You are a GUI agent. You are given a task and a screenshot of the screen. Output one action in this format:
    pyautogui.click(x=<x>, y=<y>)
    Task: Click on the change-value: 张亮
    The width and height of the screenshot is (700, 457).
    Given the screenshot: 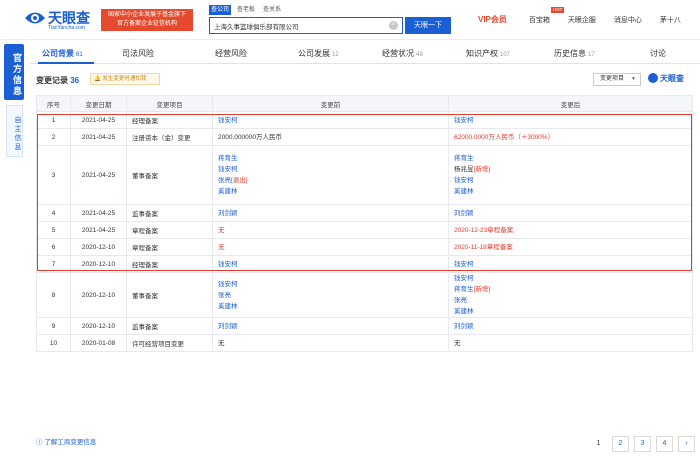 What is the action you would take?
    pyautogui.click(x=333, y=295)
    